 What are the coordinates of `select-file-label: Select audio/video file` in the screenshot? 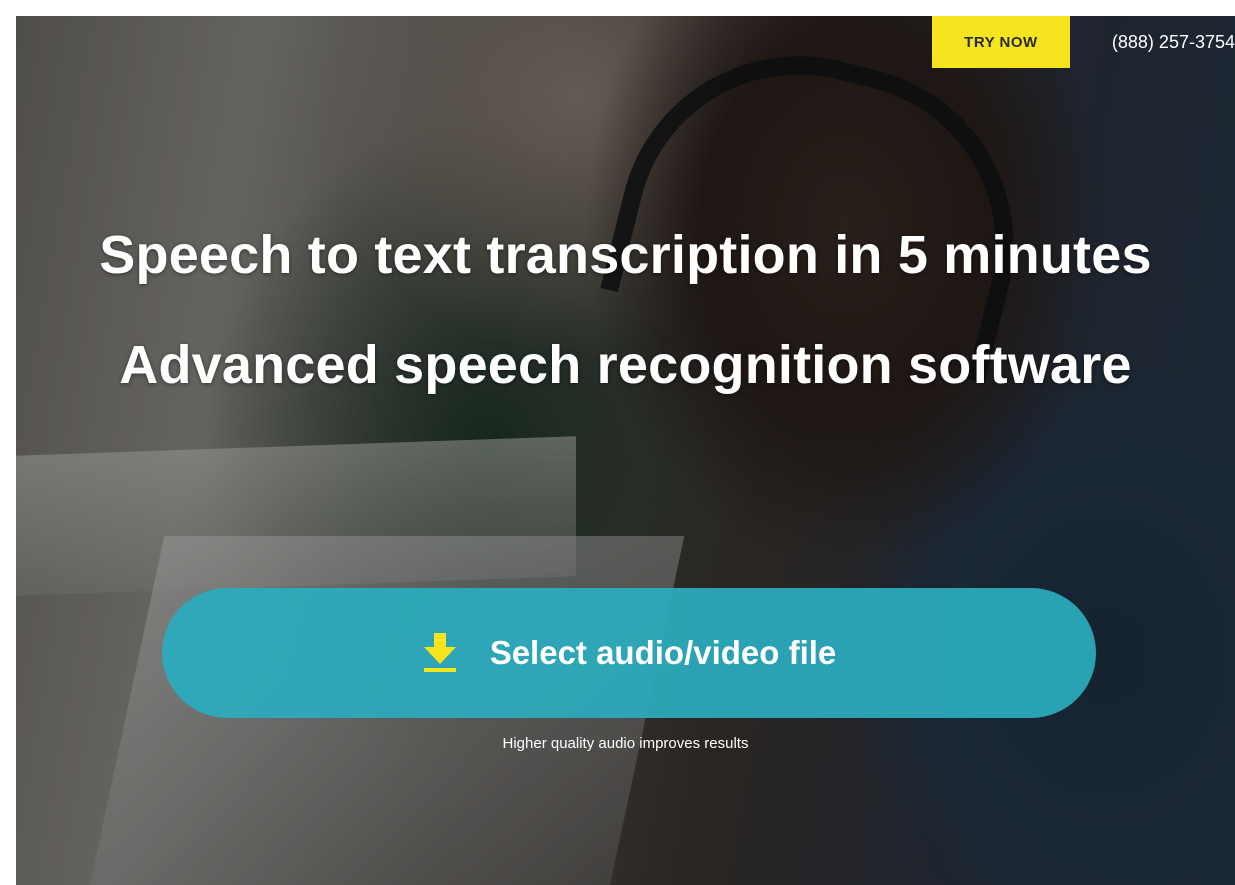 It's located at (663, 652).